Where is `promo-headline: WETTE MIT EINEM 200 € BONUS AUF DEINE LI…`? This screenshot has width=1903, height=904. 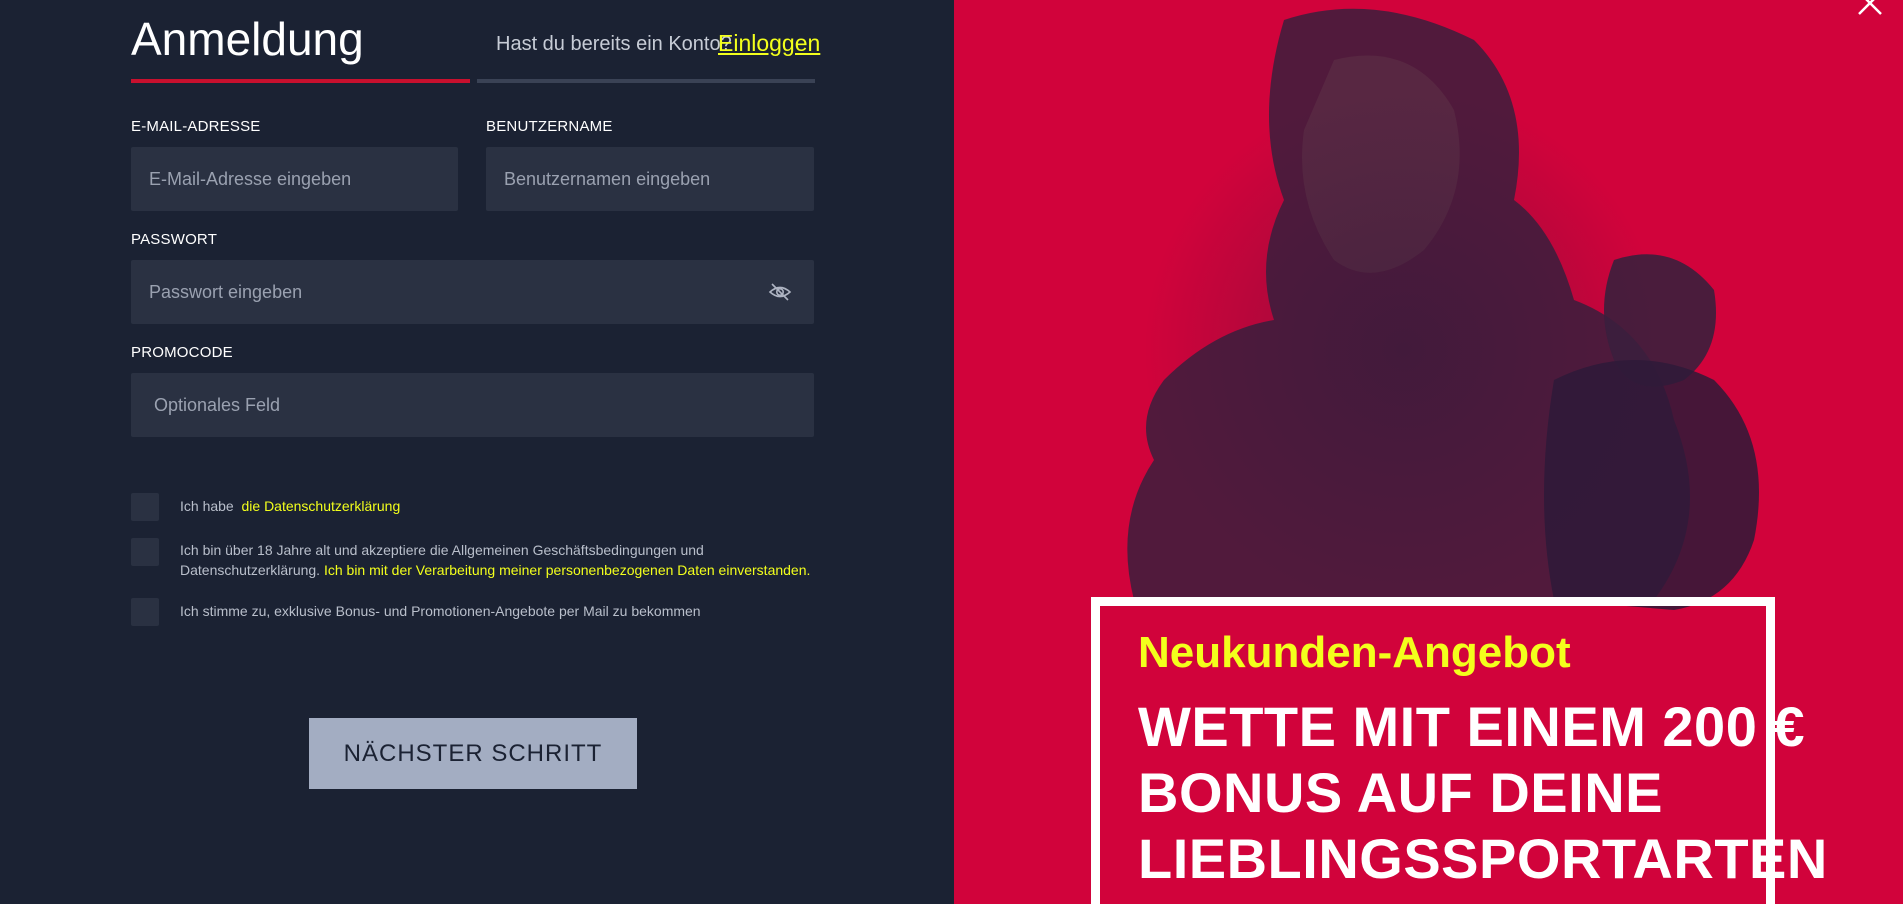 promo-headline: WETTE MIT EINEM 200 € BONUS AUF DEINE LI… is located at coordinates (1483, 793).